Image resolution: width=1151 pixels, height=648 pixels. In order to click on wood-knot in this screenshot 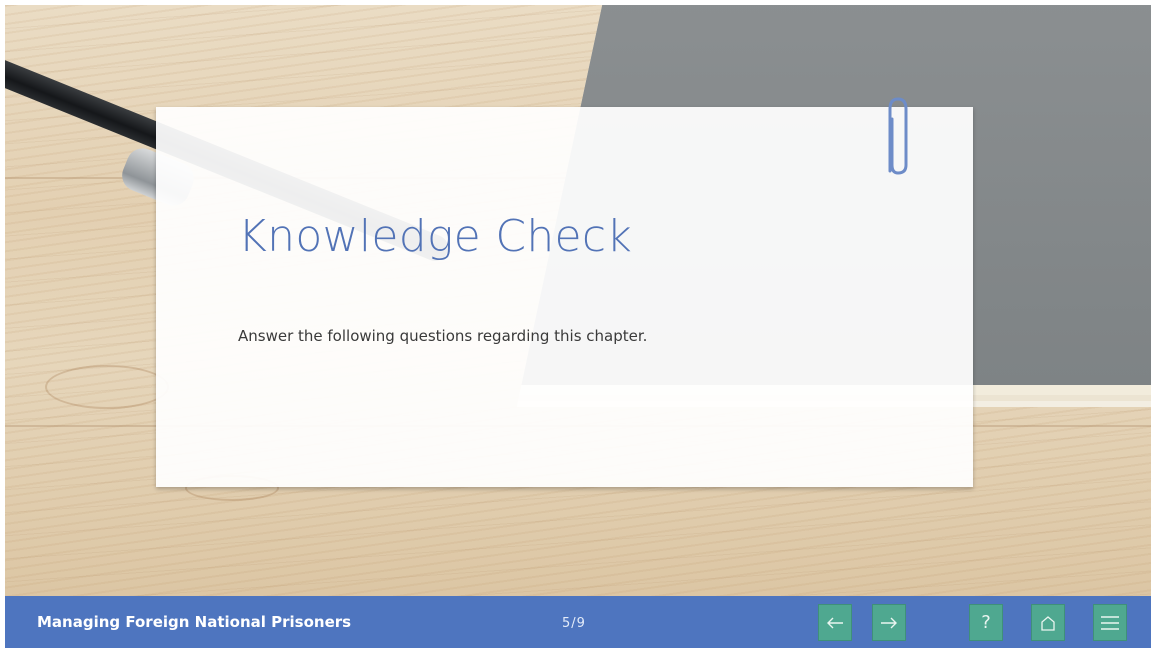, I will do `click(107, 387)`.